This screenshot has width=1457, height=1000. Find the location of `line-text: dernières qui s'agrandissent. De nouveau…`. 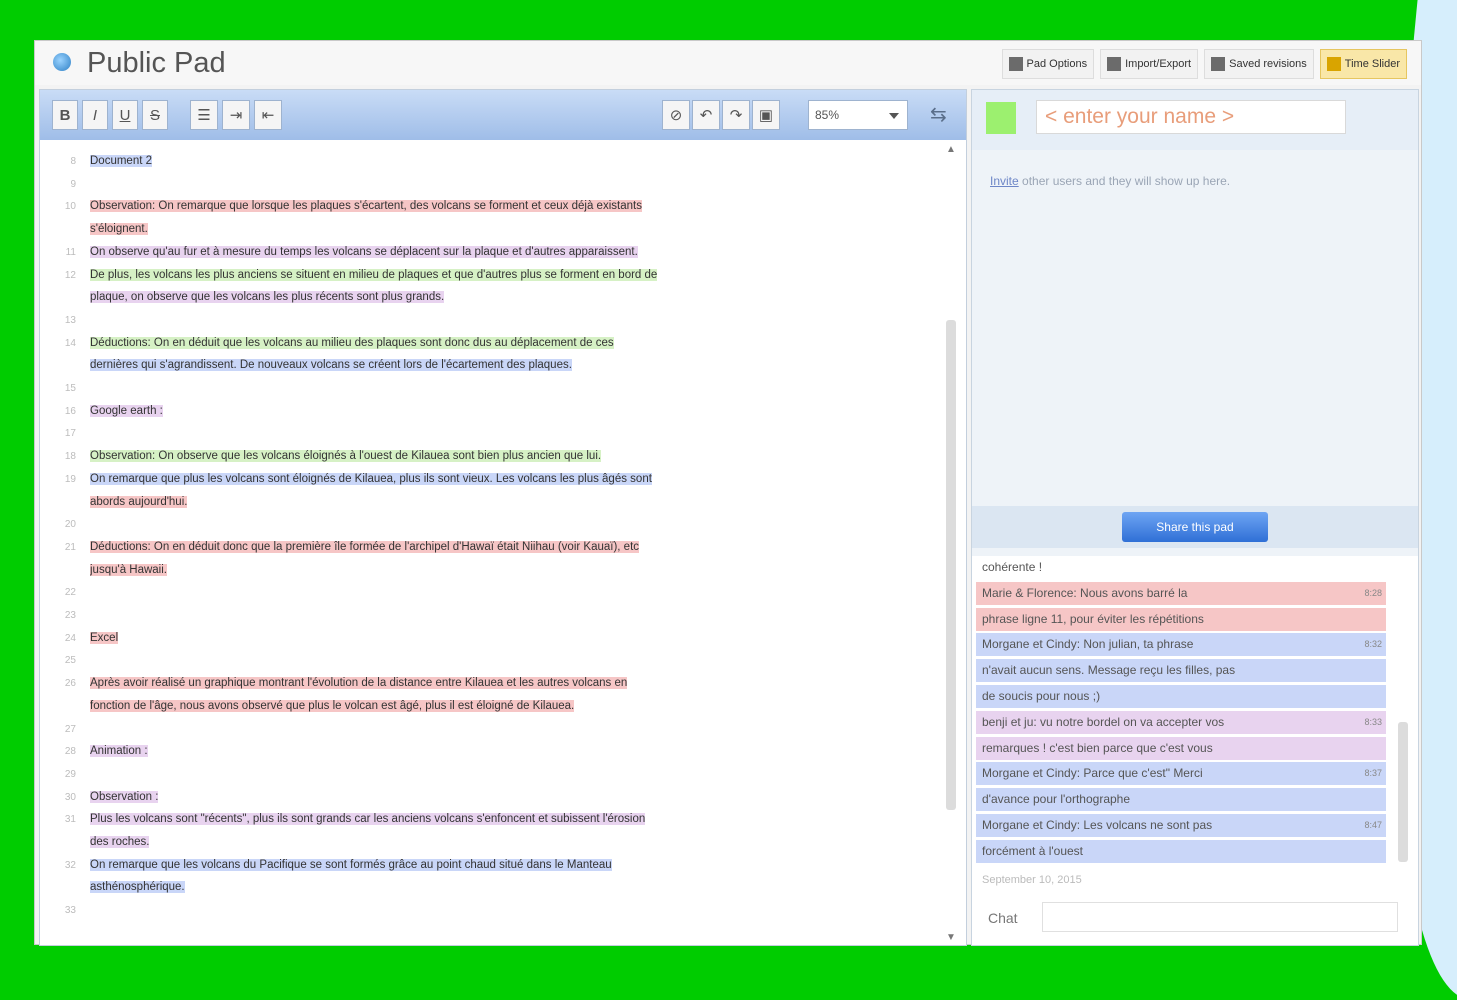

line-text: dernières qui s'agrandissent. De nouveau… is located at coordinates (510, 365).